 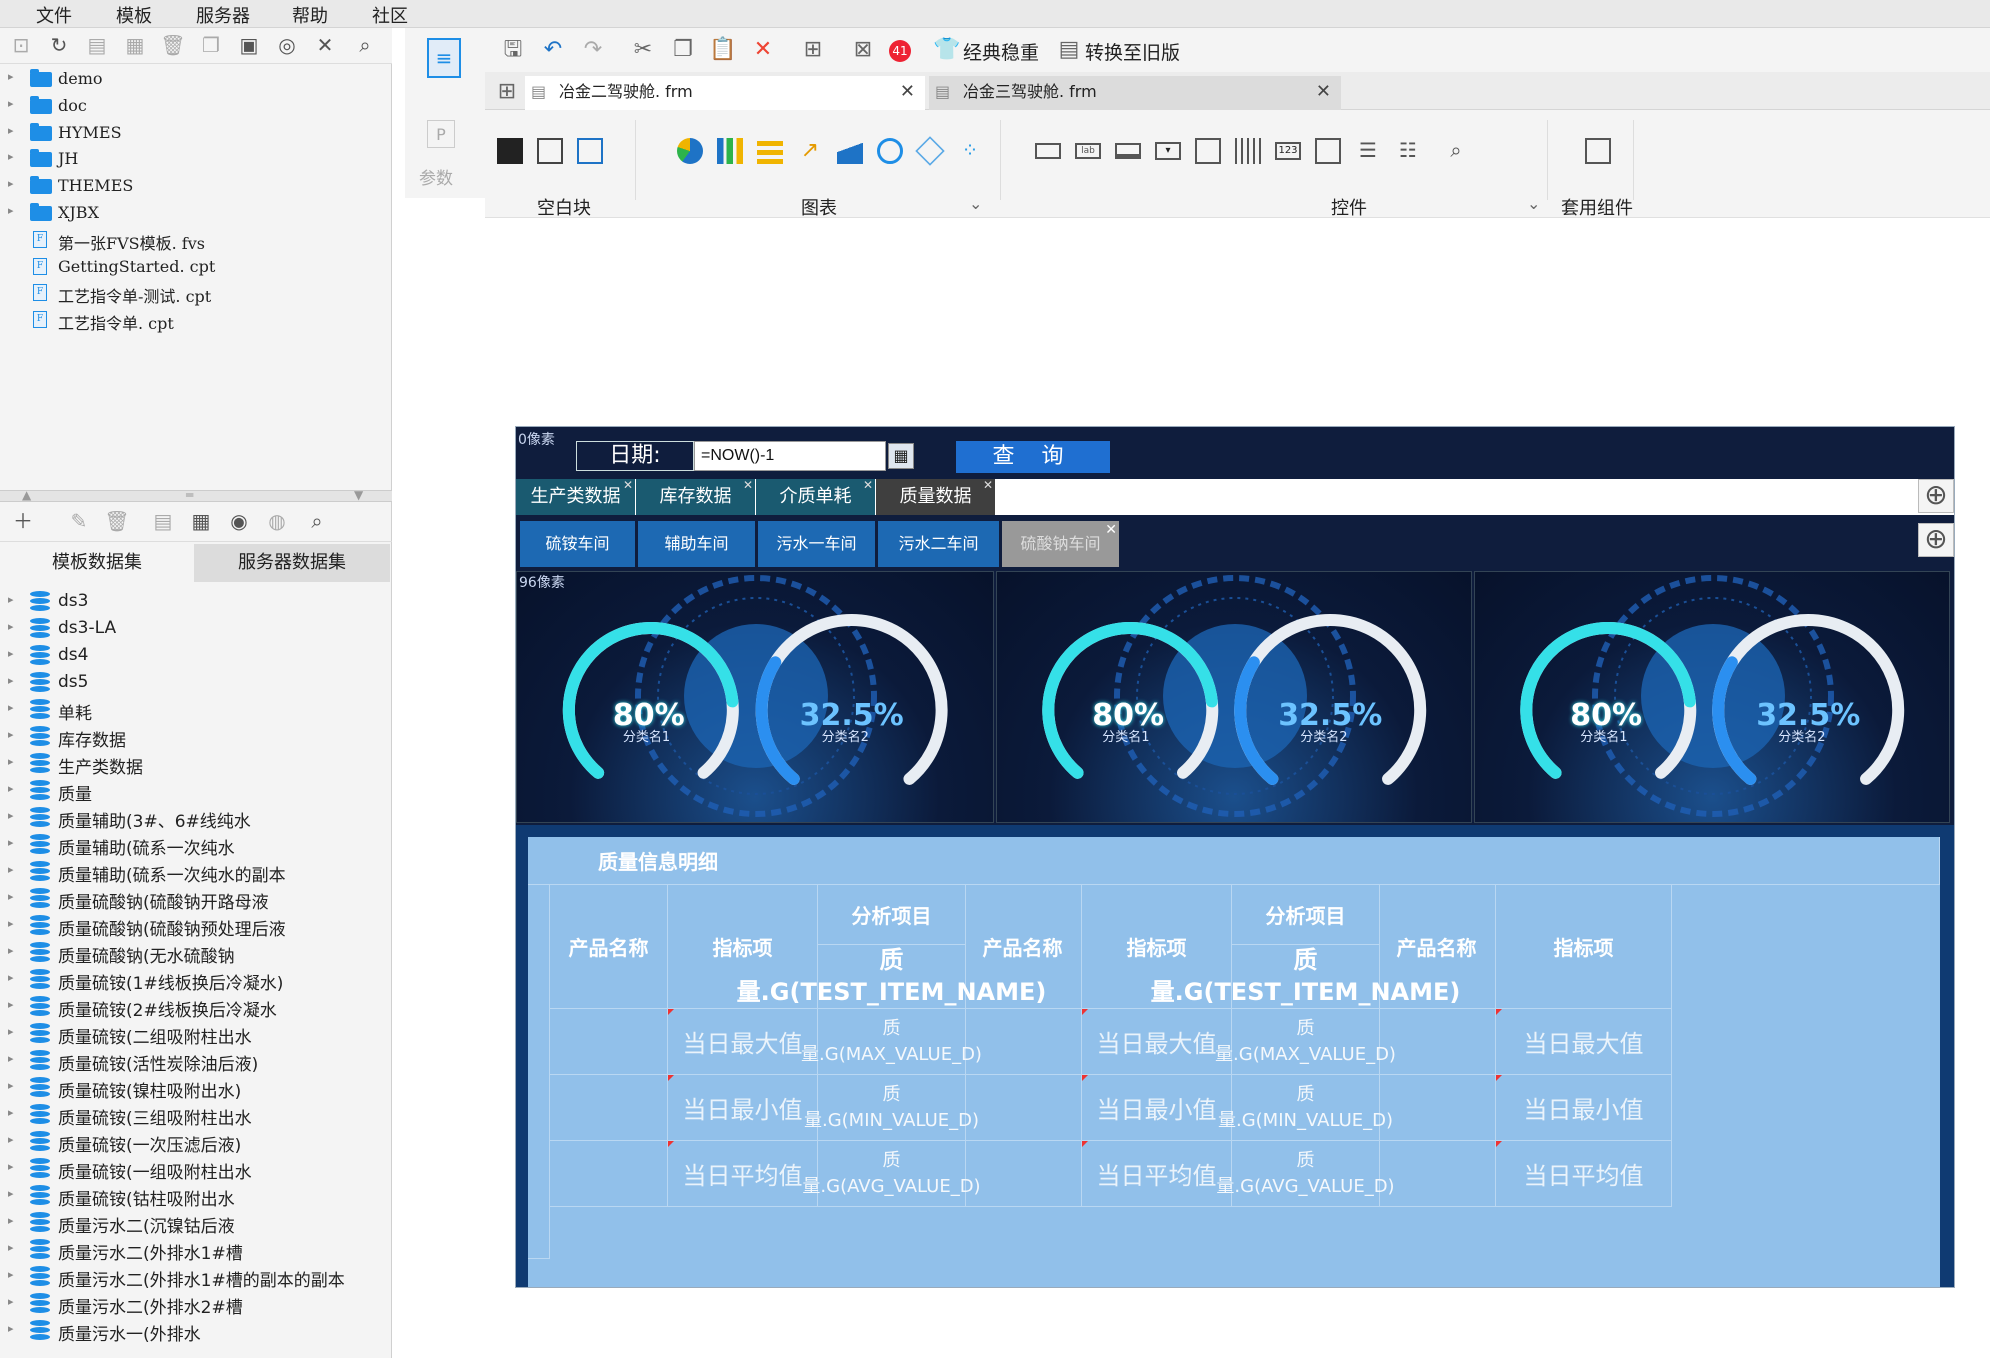 What do you see at coordinates (196, 267) in the screenshot?
I see `file-tree-item: F GettingStarted. cpt` at bounding box center [196, 267].